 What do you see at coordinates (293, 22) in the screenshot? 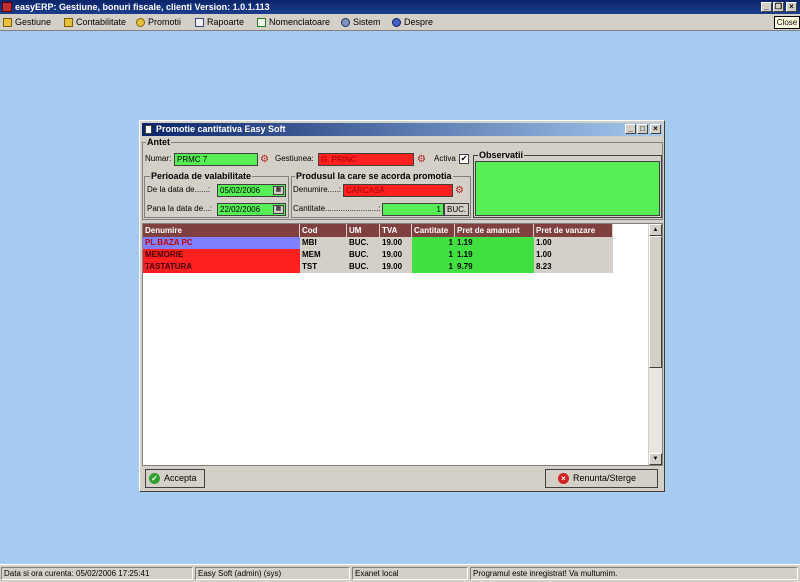
I see `menu-nomenclatoare: Nomenclatoare` at bounding box center [293, 22].